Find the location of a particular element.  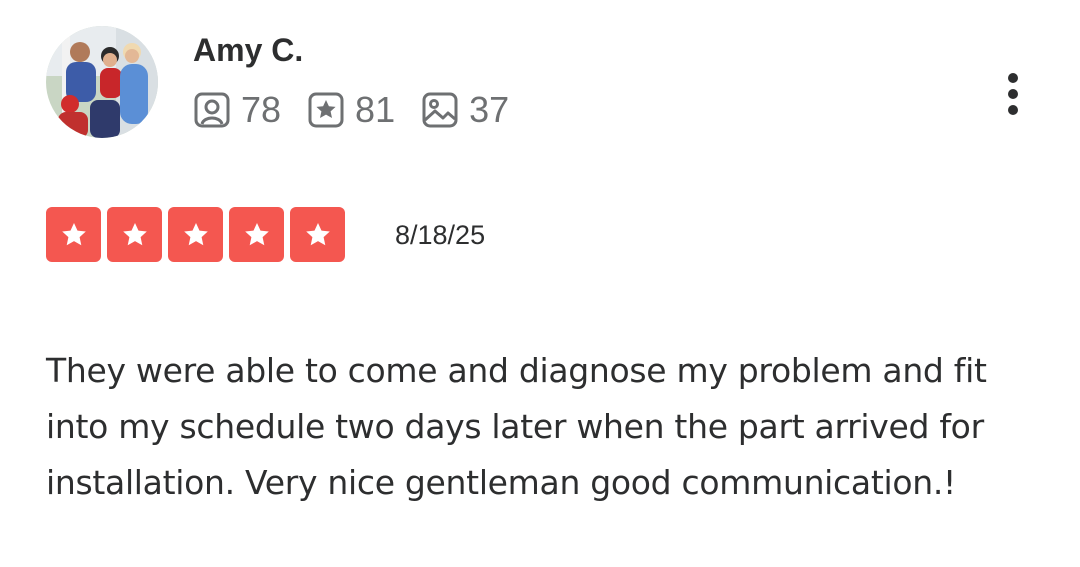

review-date: 8/18/25 is located at coordinates (440, 235).